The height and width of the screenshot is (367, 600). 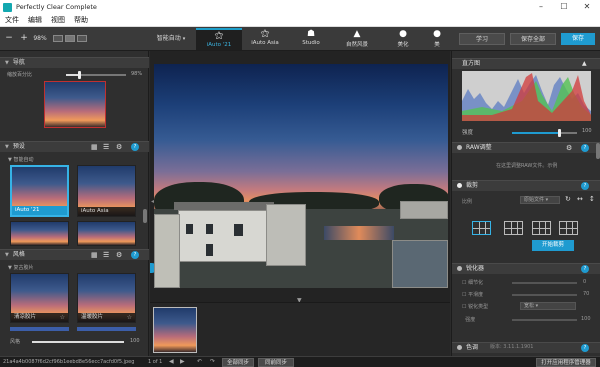 I want to click on minimize-button: –, so click(x=541, y=7).